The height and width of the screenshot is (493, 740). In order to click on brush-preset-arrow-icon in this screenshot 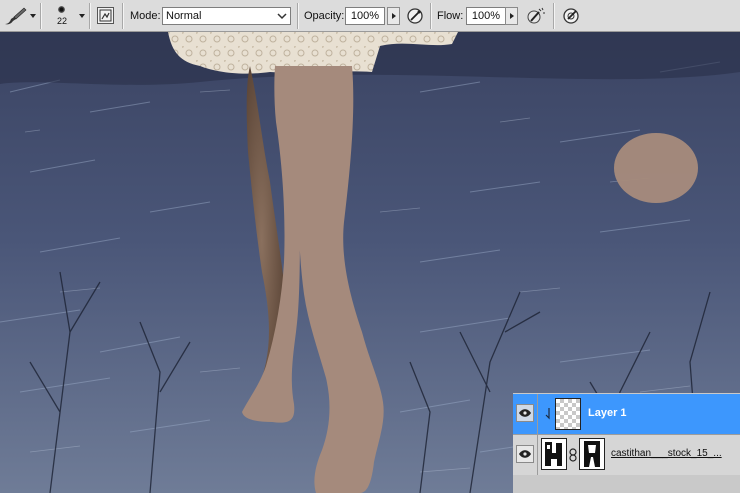, I will do `click(82, 16)`.